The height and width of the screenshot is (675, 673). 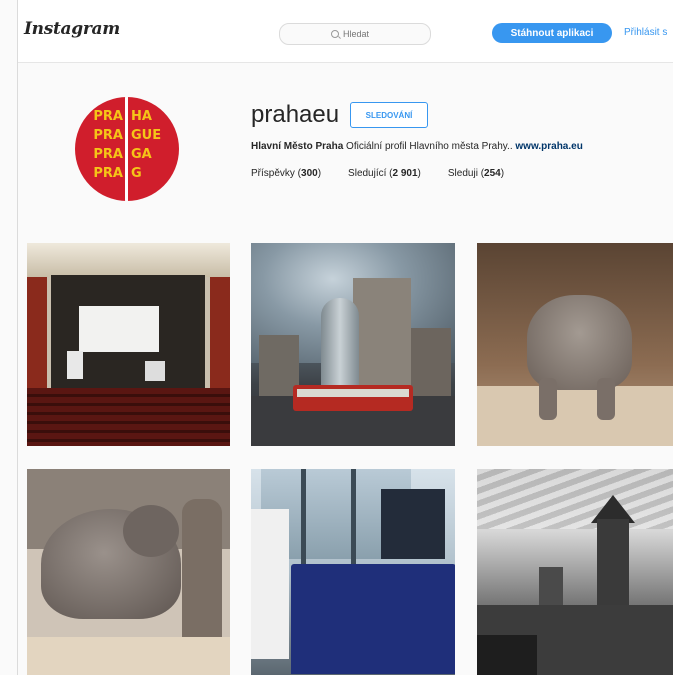 What do you see at coordinates (108, 145) in the screenshot?
I see `avatar-text-left: PRA PRA PRA PRA` at bounding box center [108, 145].